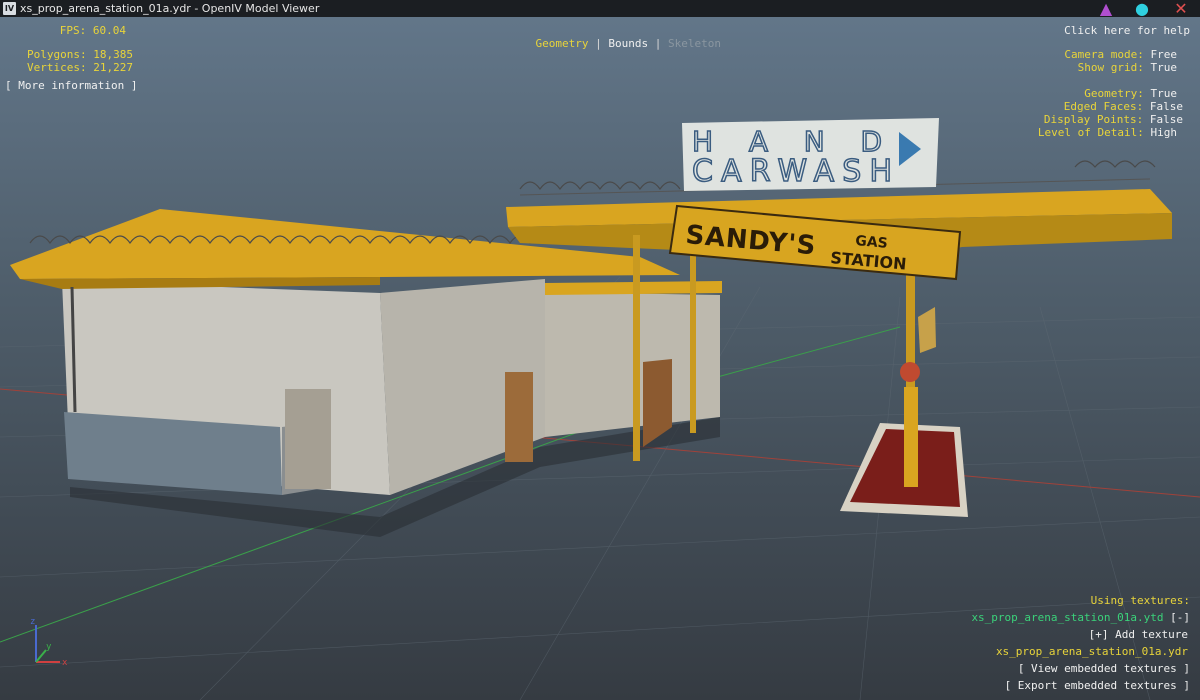 This screenshot has width=1200, height=700. I want to click on view-embedded-textures-button: [ View embedded textures ], so click(1104, 668).